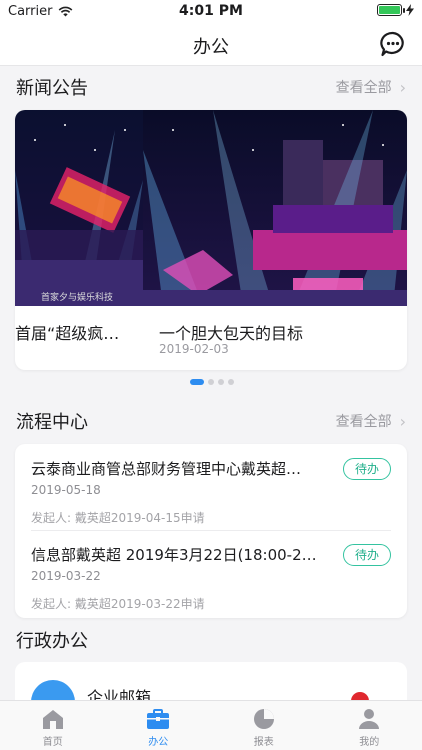 The width and height of the screenshot is (422, 750). I want to click on news-image-watermark: 首家夕与娱乐科技, so click(77, 297).